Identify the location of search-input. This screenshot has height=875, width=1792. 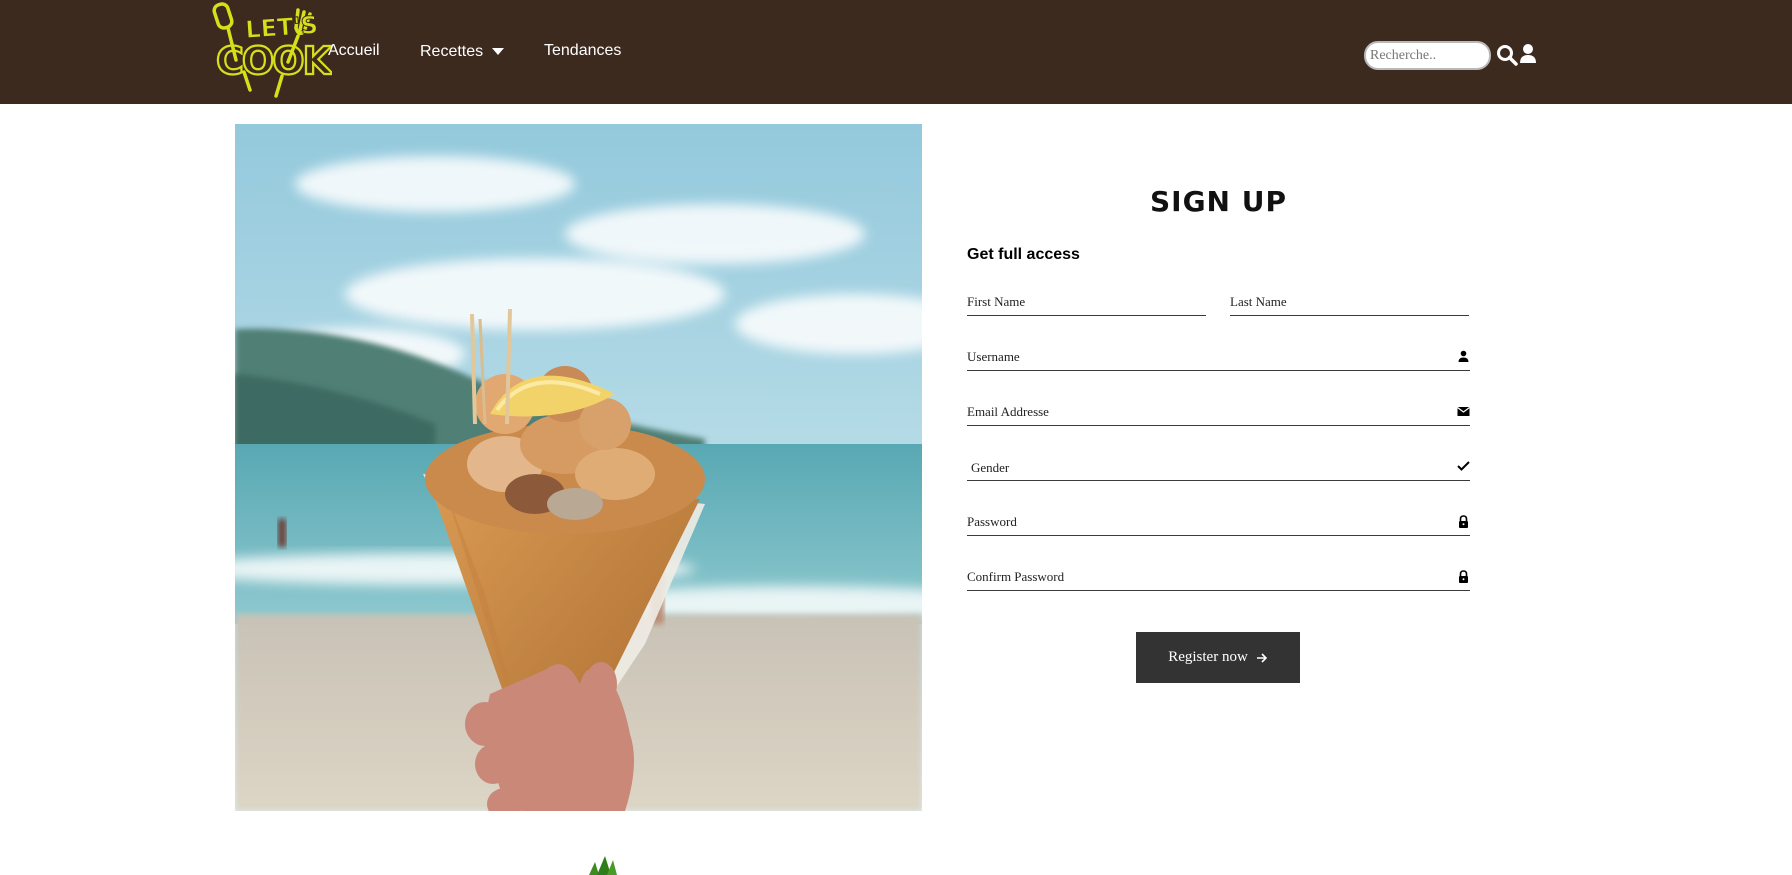
(1427, 55).